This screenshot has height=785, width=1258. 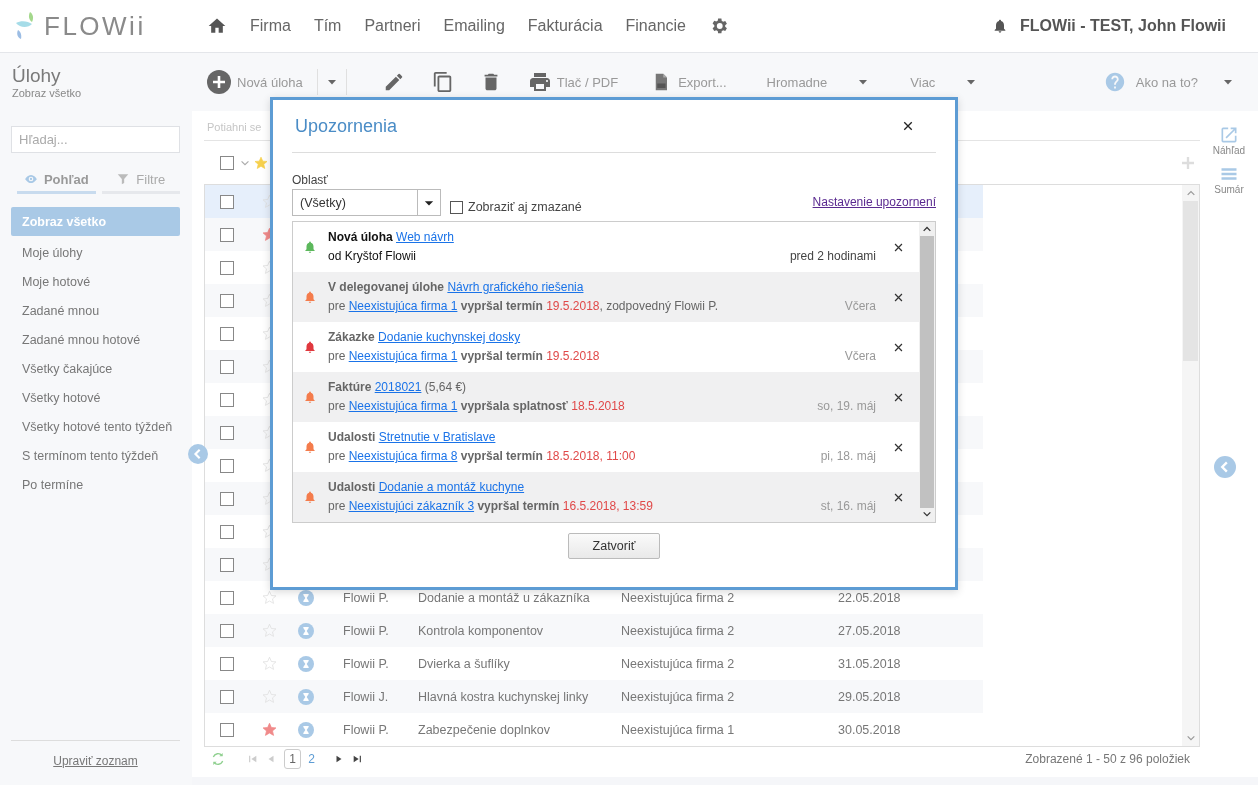 What do you see at coordinates (95, 397) in the screenshot?
I see `sidebar-item: Všetky hotové` at bounding box center [95, 397].